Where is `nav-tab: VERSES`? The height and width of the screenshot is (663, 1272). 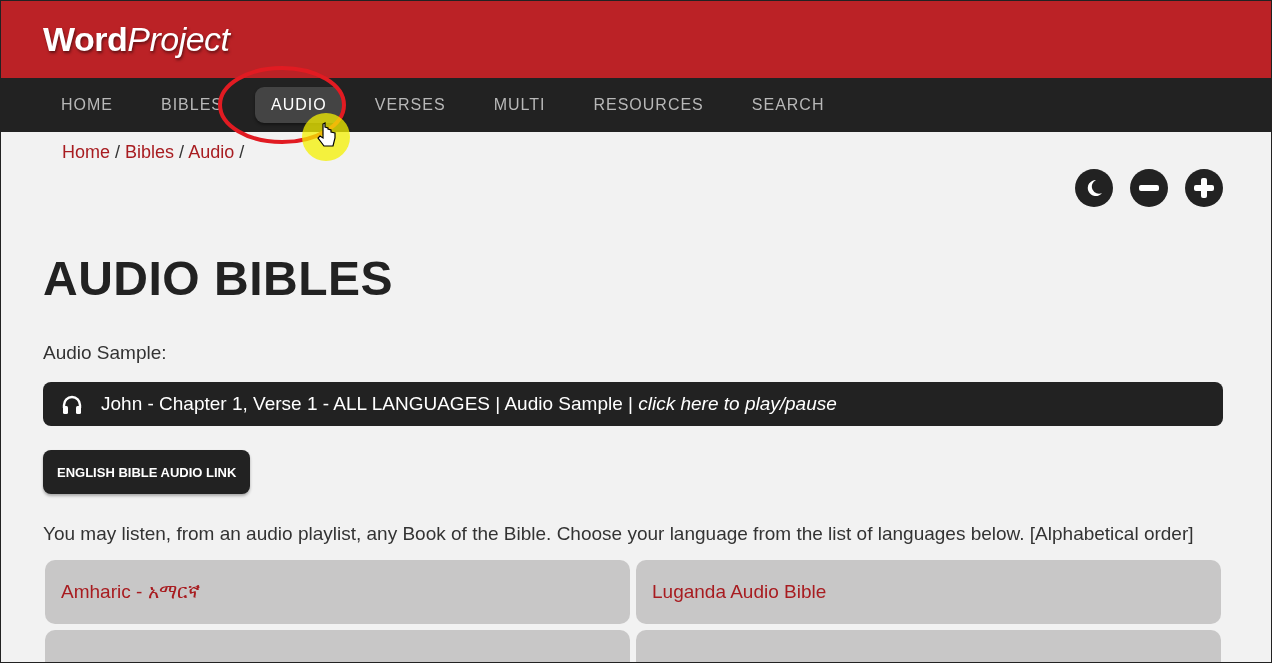 nav-tab: VERSES is located at coordinates (410, 105).